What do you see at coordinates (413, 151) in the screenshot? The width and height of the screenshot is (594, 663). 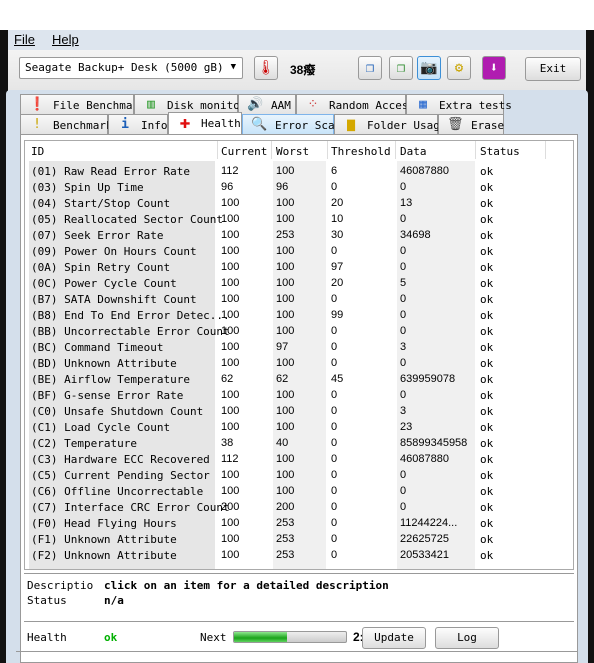 I see `header-data: Data` at bounding box center [413, 151].